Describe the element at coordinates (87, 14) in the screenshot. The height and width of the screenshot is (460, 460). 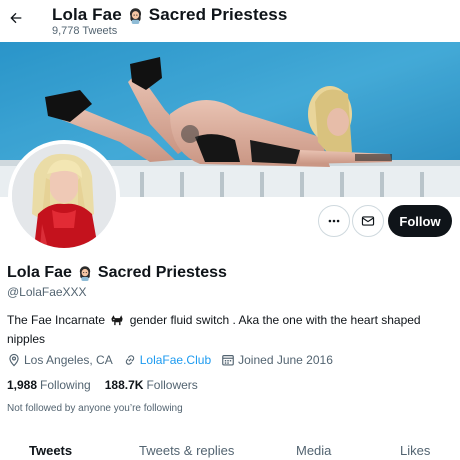
I see `header-title-name: Lola Fae` at that location.